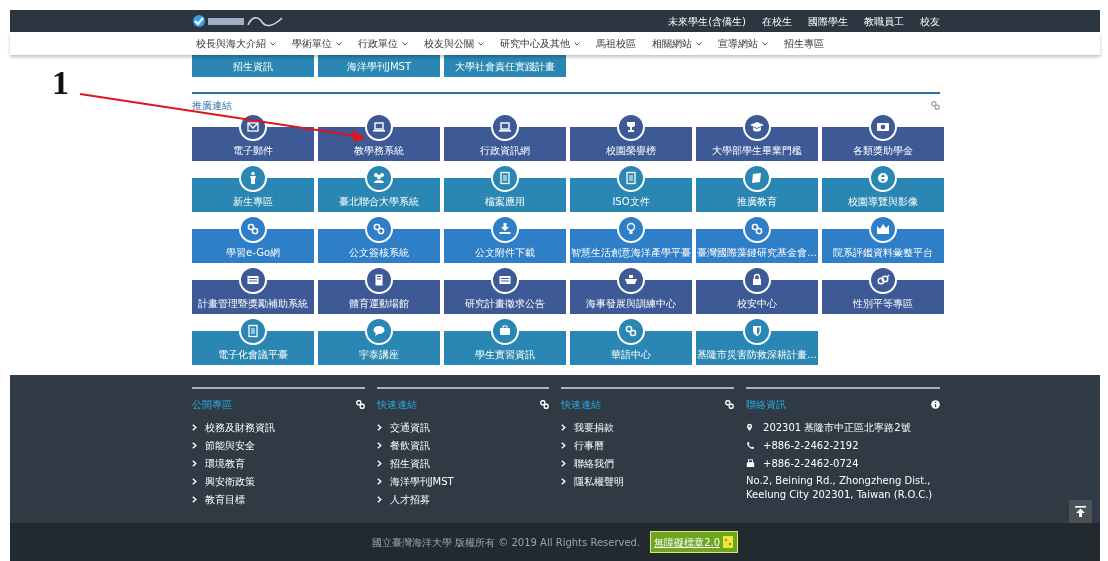 The image size is (1108, 561). What do you see at coordinates (804, 43) in the screenshot?
I see `nav-item: 招生專區` at bounding box center [804, 43].